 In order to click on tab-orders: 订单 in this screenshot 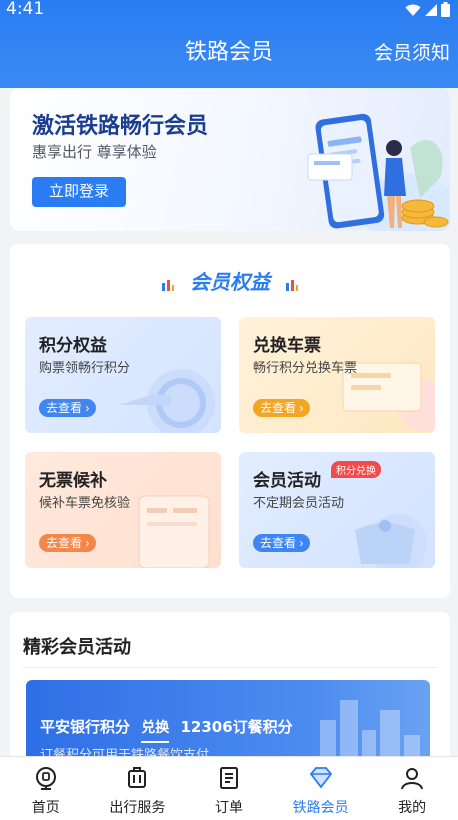, I will do `click(229, 788)`.